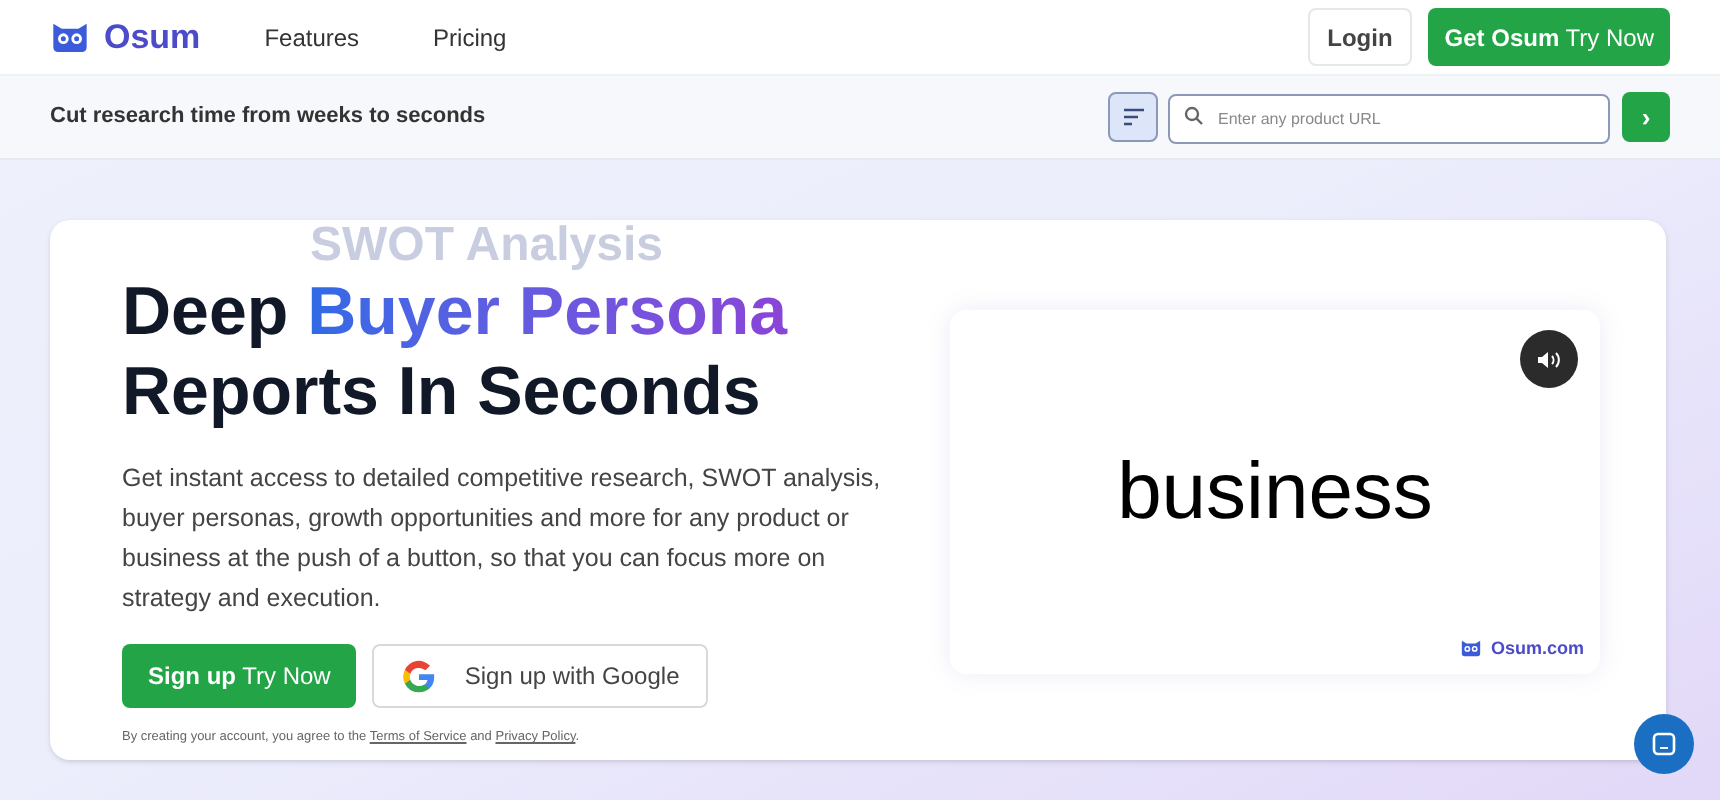 The height and width of the screenshot is (800, 1720). I want to click on chat-button, so click(1664, 744).